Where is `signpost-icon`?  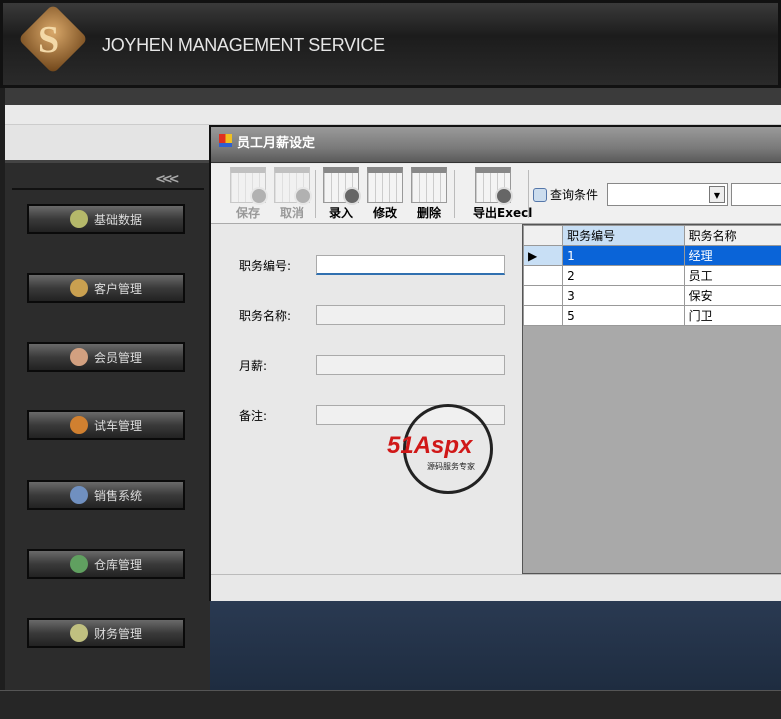
signpost-icon is located at coordinates (78, 425).